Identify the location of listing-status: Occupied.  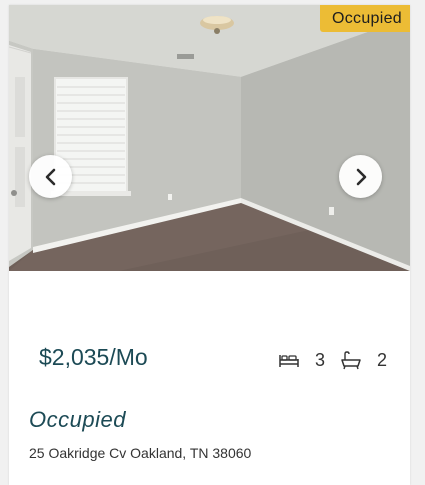
(77, 419).